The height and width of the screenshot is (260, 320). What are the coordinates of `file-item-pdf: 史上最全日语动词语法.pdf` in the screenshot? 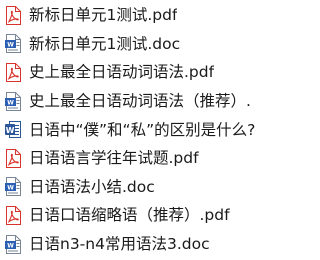 It's located at (134, 72).